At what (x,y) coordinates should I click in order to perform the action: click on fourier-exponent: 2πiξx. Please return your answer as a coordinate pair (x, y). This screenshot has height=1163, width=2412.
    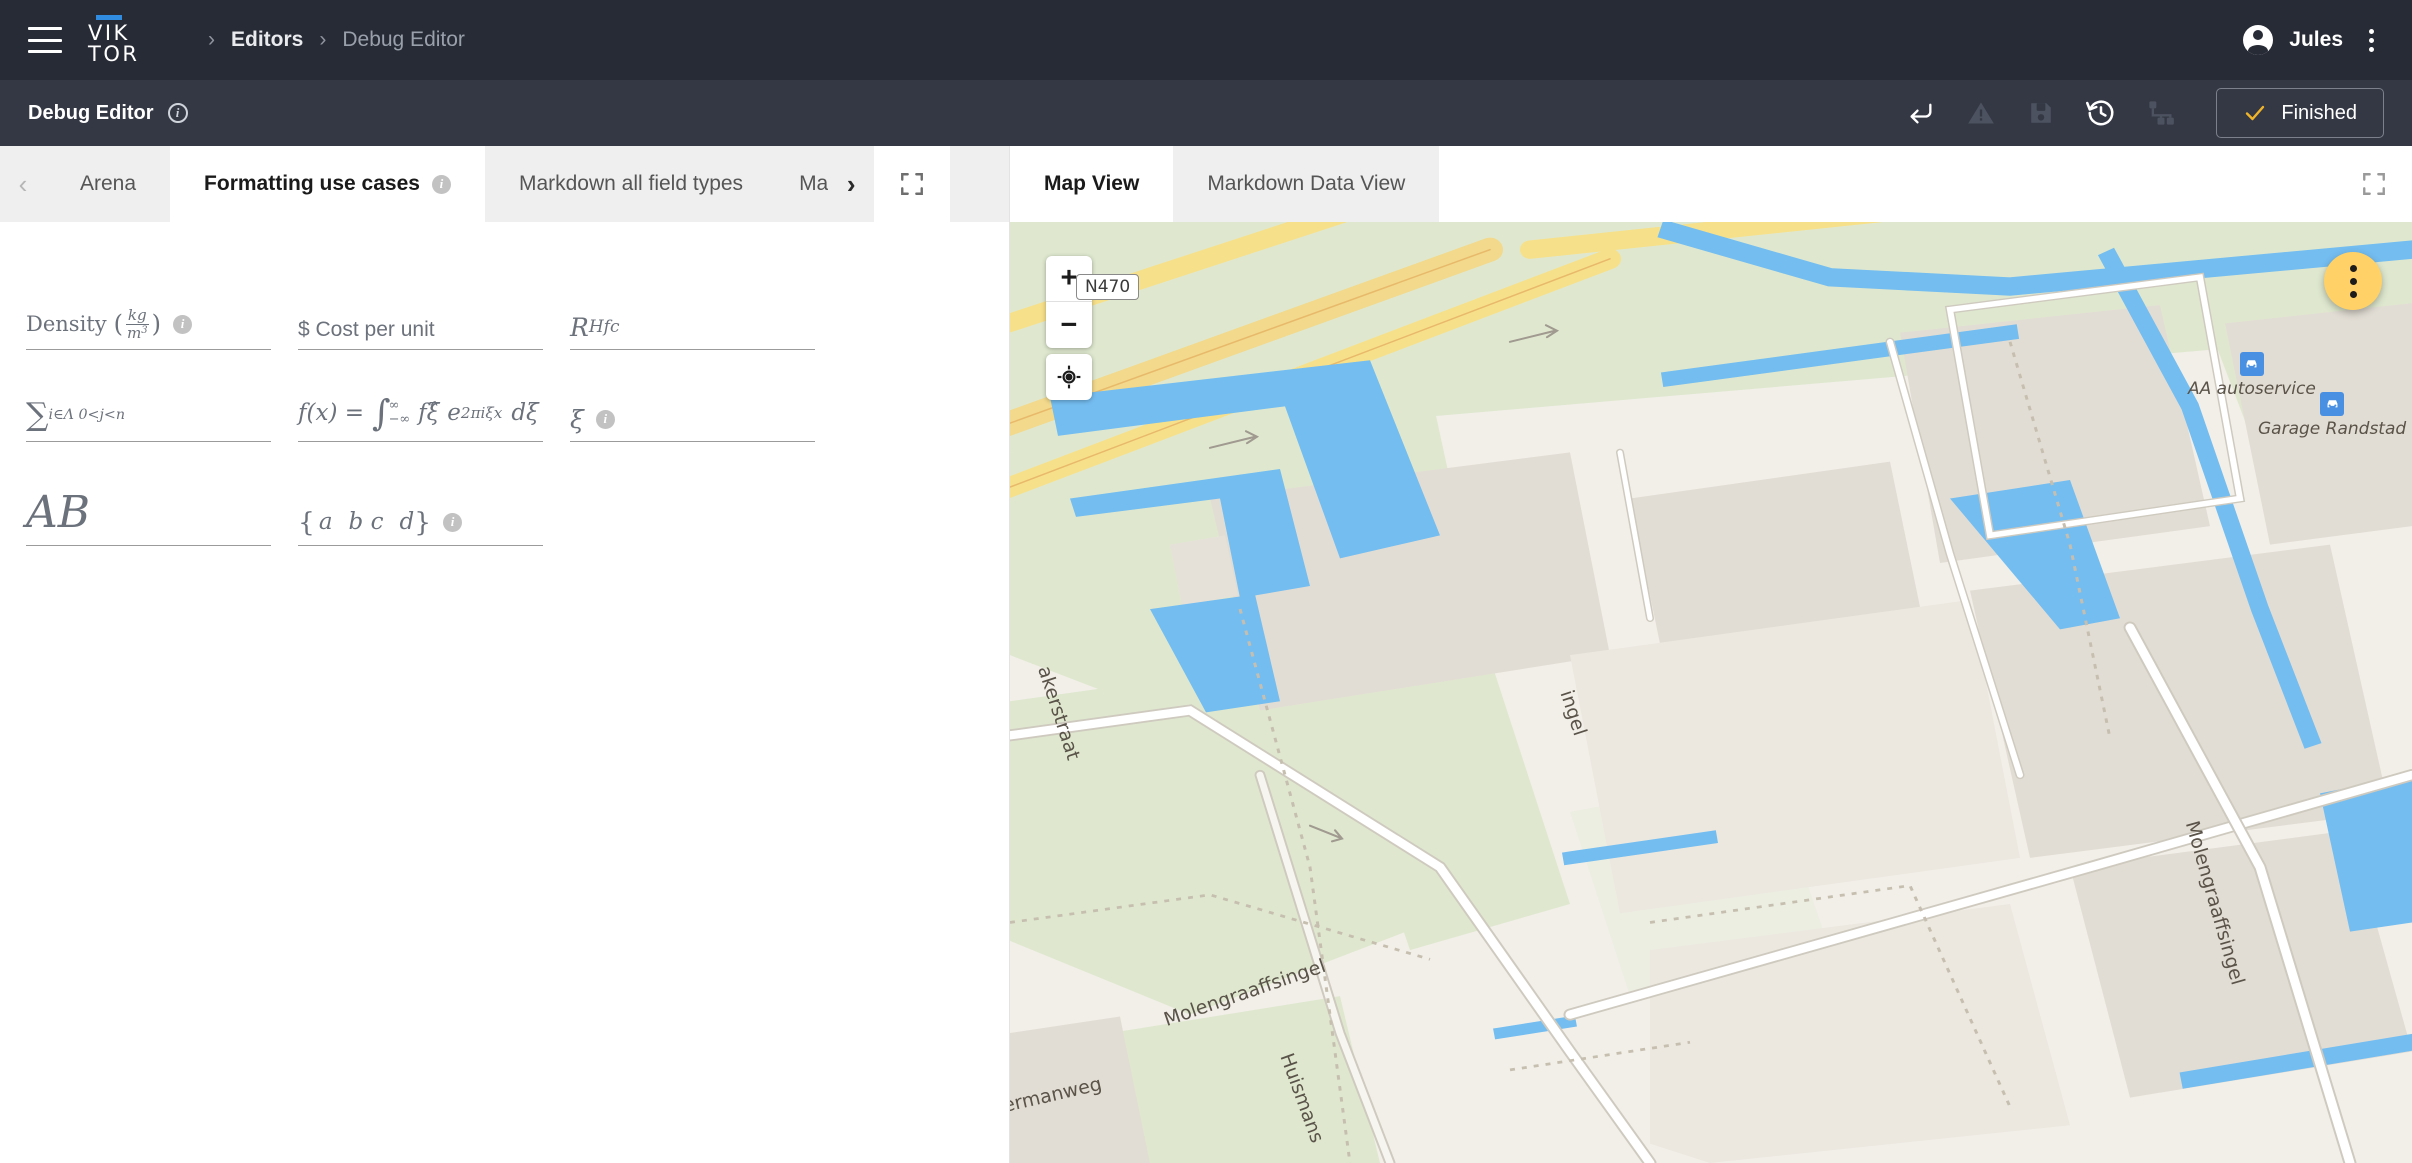
    Looking at the image, I should click on (481, 413).